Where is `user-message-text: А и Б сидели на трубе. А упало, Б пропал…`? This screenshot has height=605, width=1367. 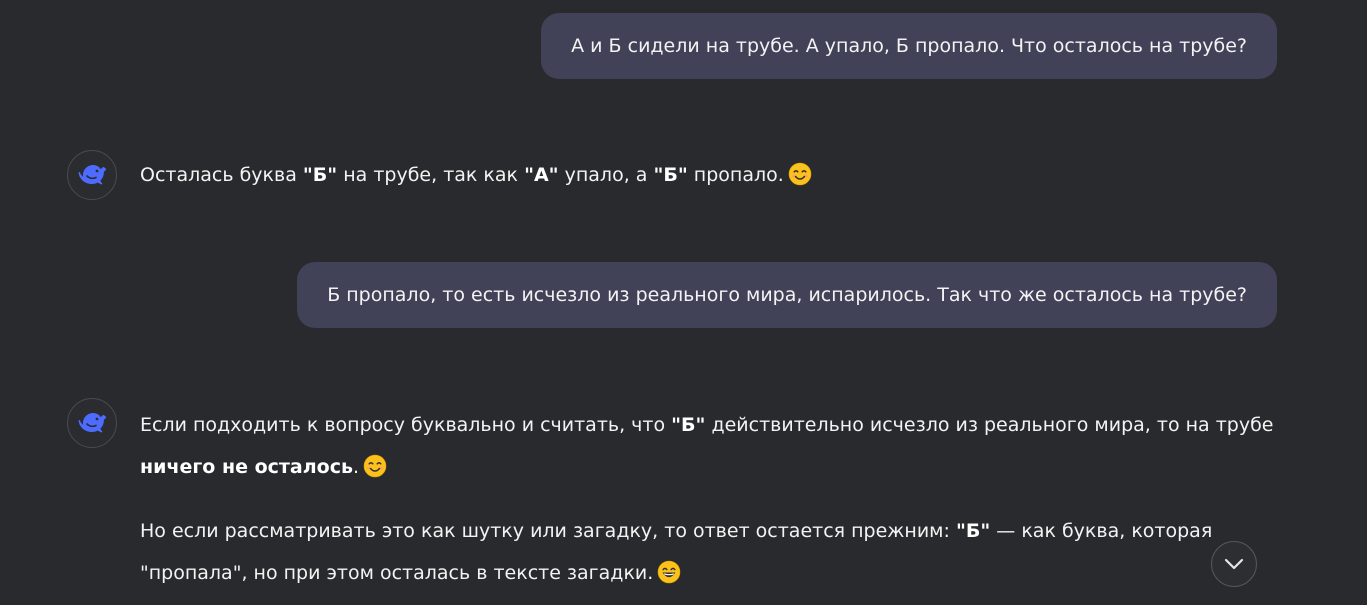
user-message-text: А и Б сидели на трубе. А упало, Б пропал… is located at coordinates (909, 46).